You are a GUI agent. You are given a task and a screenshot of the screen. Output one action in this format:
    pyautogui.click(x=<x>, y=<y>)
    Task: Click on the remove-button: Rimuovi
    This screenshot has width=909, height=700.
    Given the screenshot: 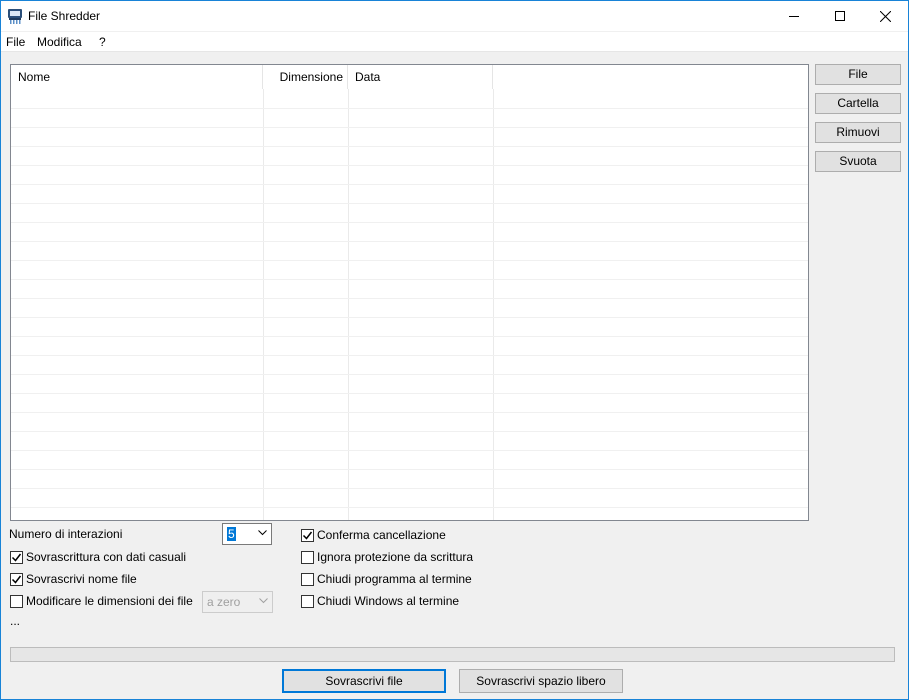 What is the action you would take?
    pyautogui.click(x=858, y=132)
    